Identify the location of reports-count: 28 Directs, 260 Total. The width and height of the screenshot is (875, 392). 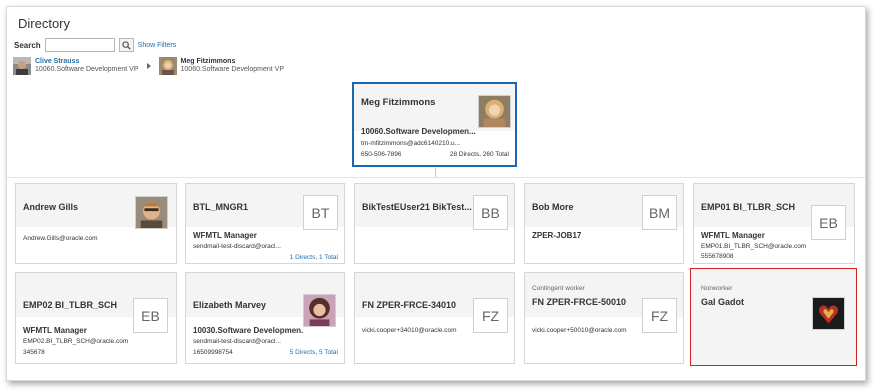
(479, 154).